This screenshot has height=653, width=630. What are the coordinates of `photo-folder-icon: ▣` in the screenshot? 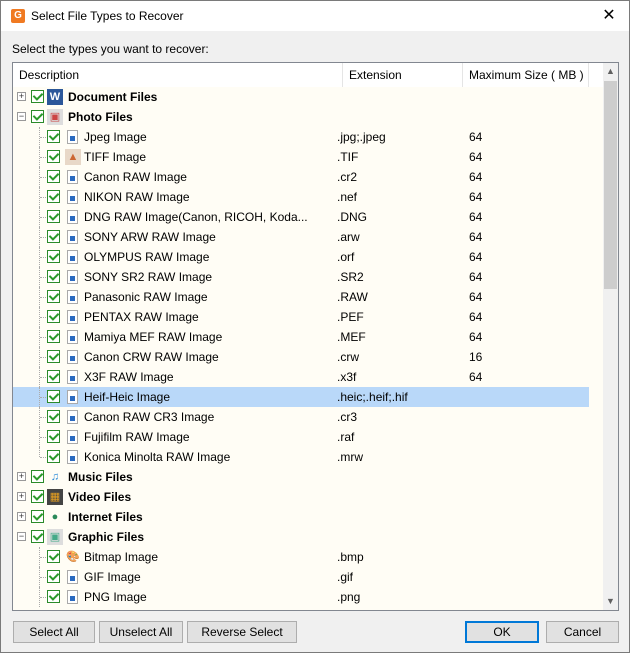 It's located at (55, 117).